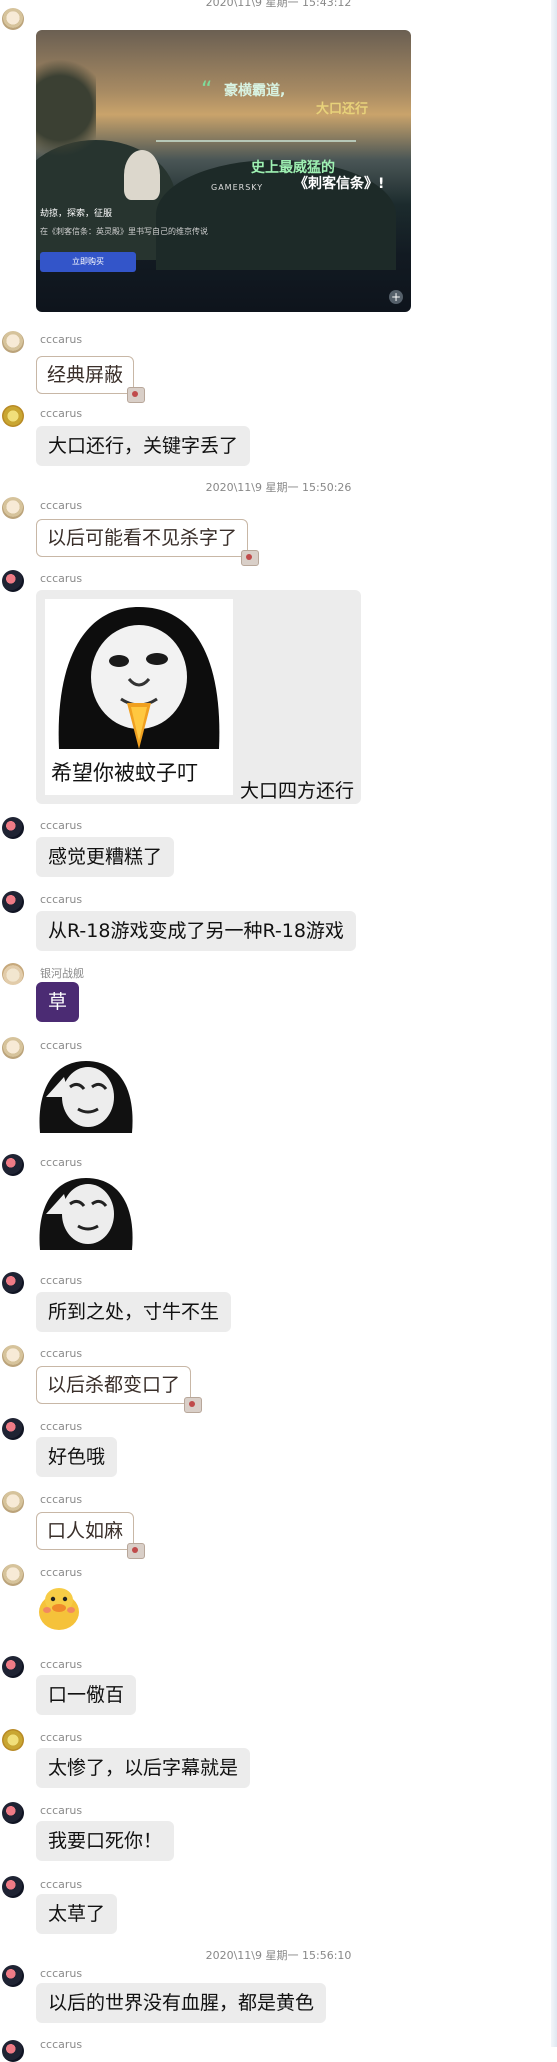  Describe the element at coordinates (256, 141) in the screenshot. I see `divider` at that location.